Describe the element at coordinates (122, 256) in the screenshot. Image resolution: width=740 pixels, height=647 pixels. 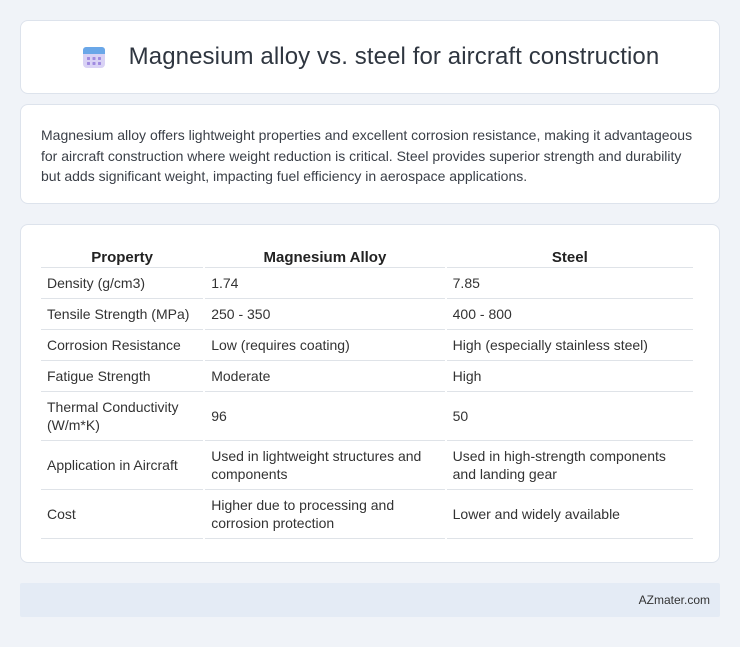
I see `column-header-property: Property` at that location.